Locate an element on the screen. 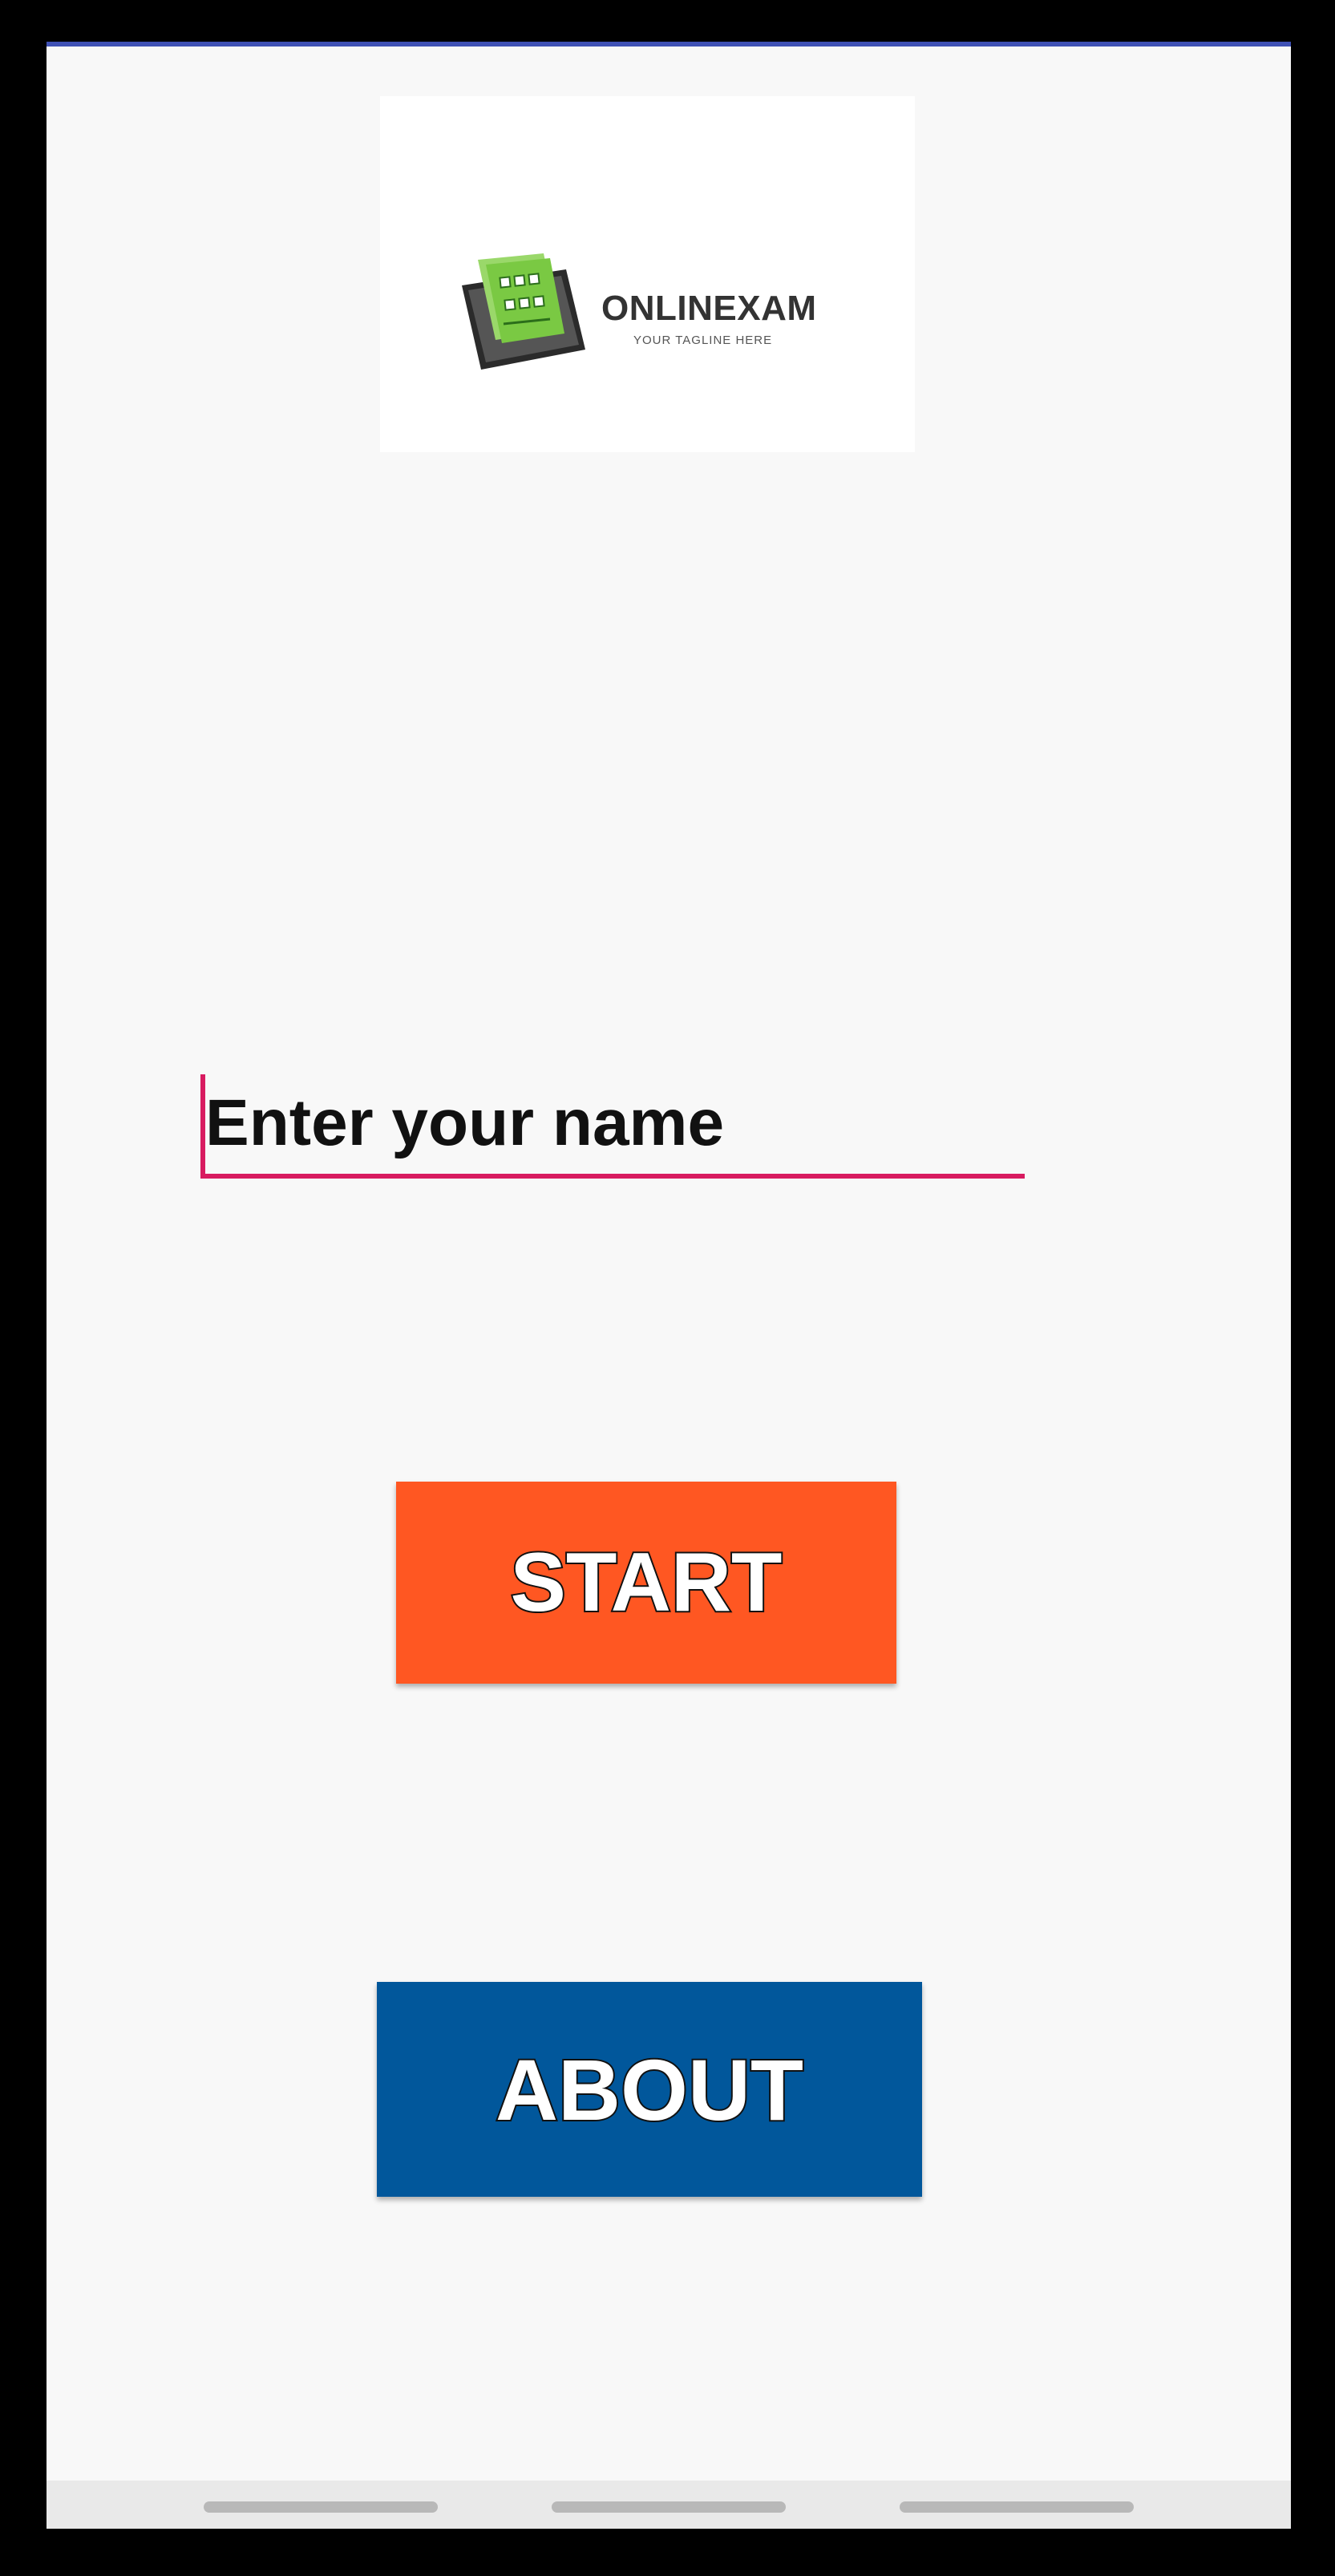 This screenshot has height=2576, width=1335. navigation-bar is located at coordinates (669, 2505).